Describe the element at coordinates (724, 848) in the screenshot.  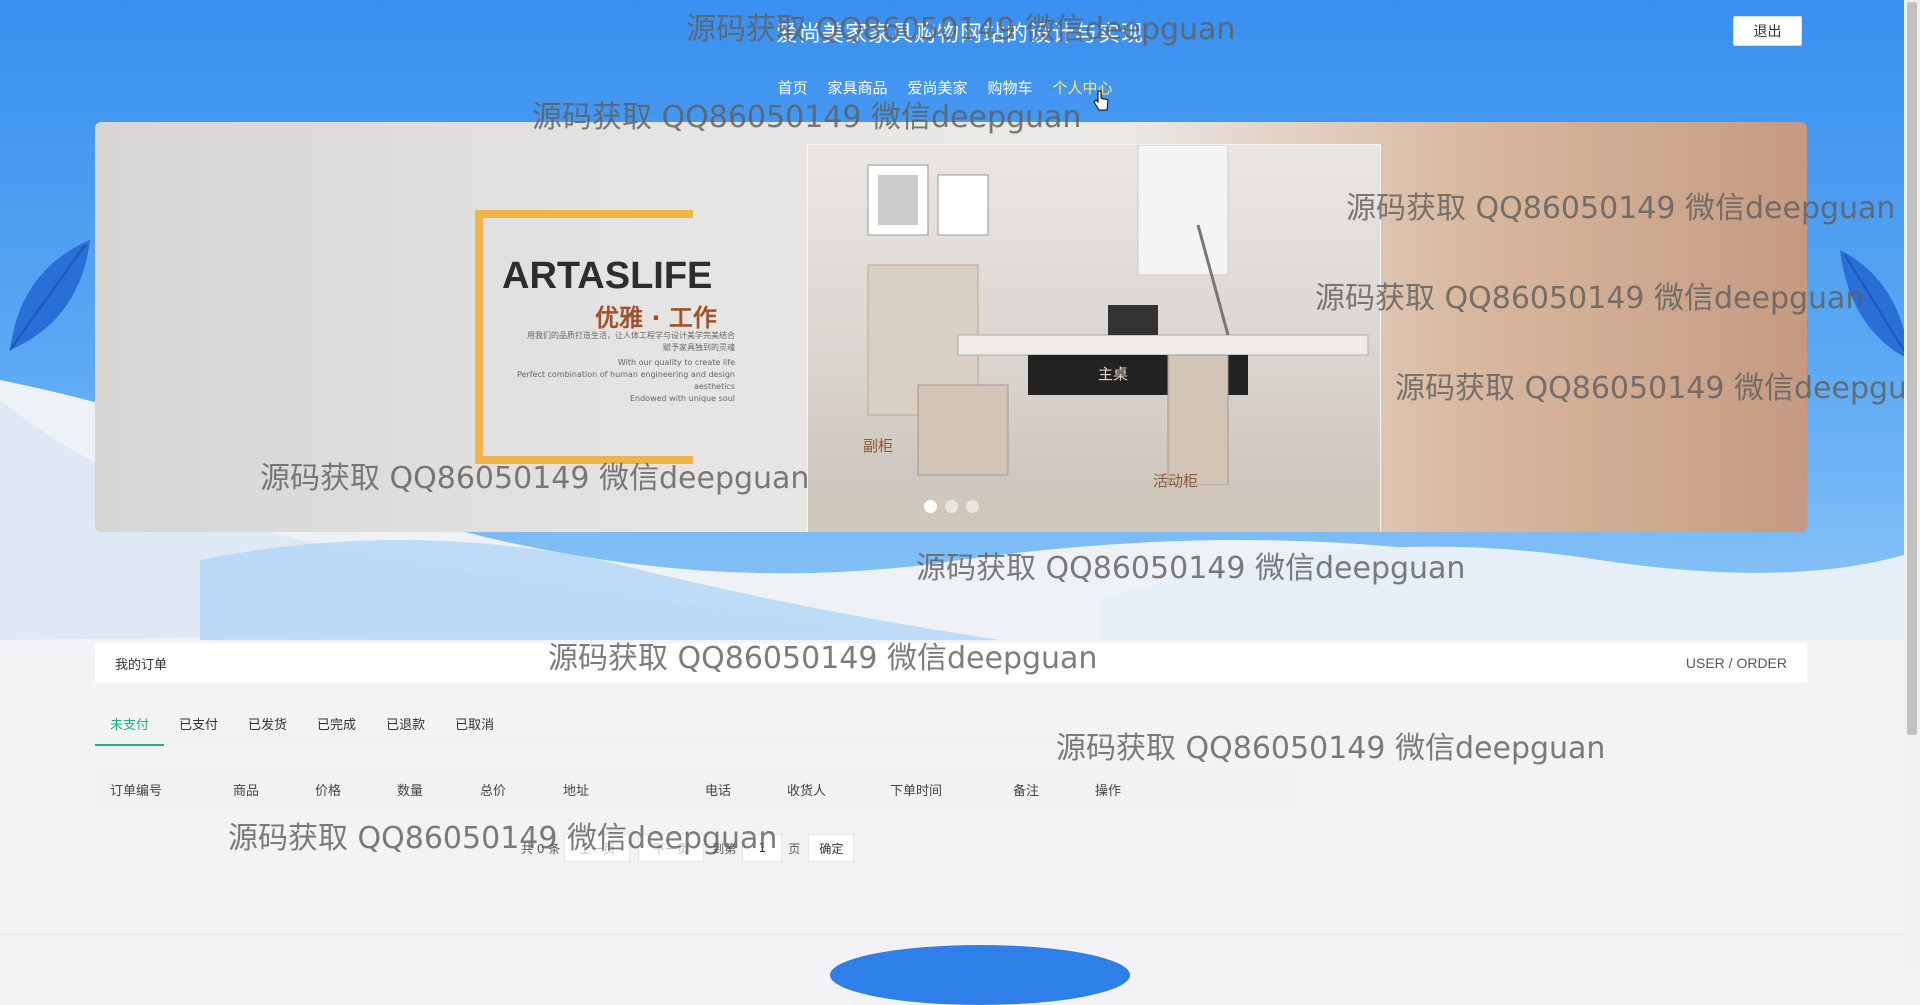
I see `pager-goto-label: 到第` at that location.